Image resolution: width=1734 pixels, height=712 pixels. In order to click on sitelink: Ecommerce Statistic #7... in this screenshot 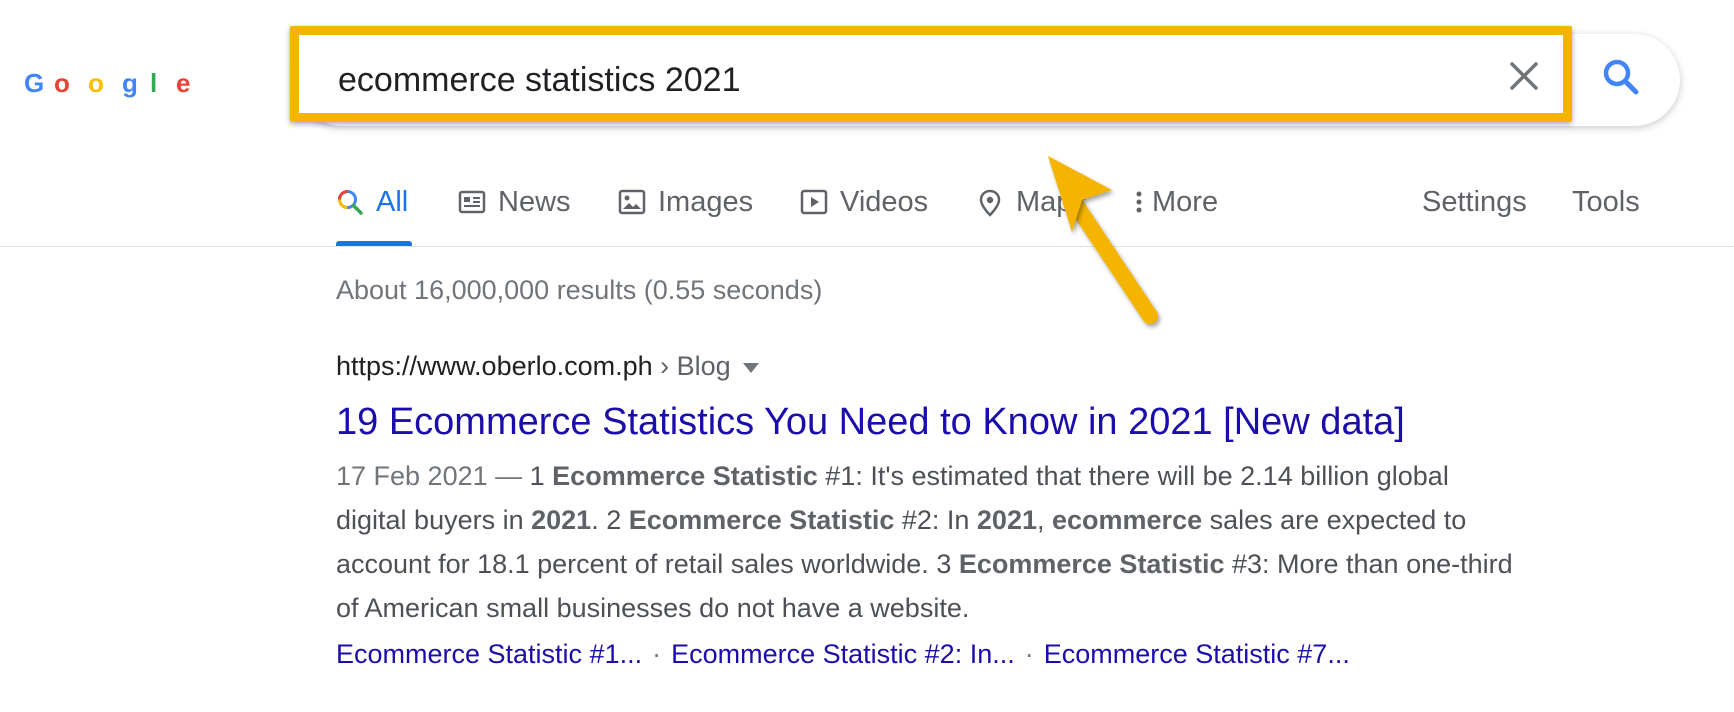, I will do `click(1197, 654)`.